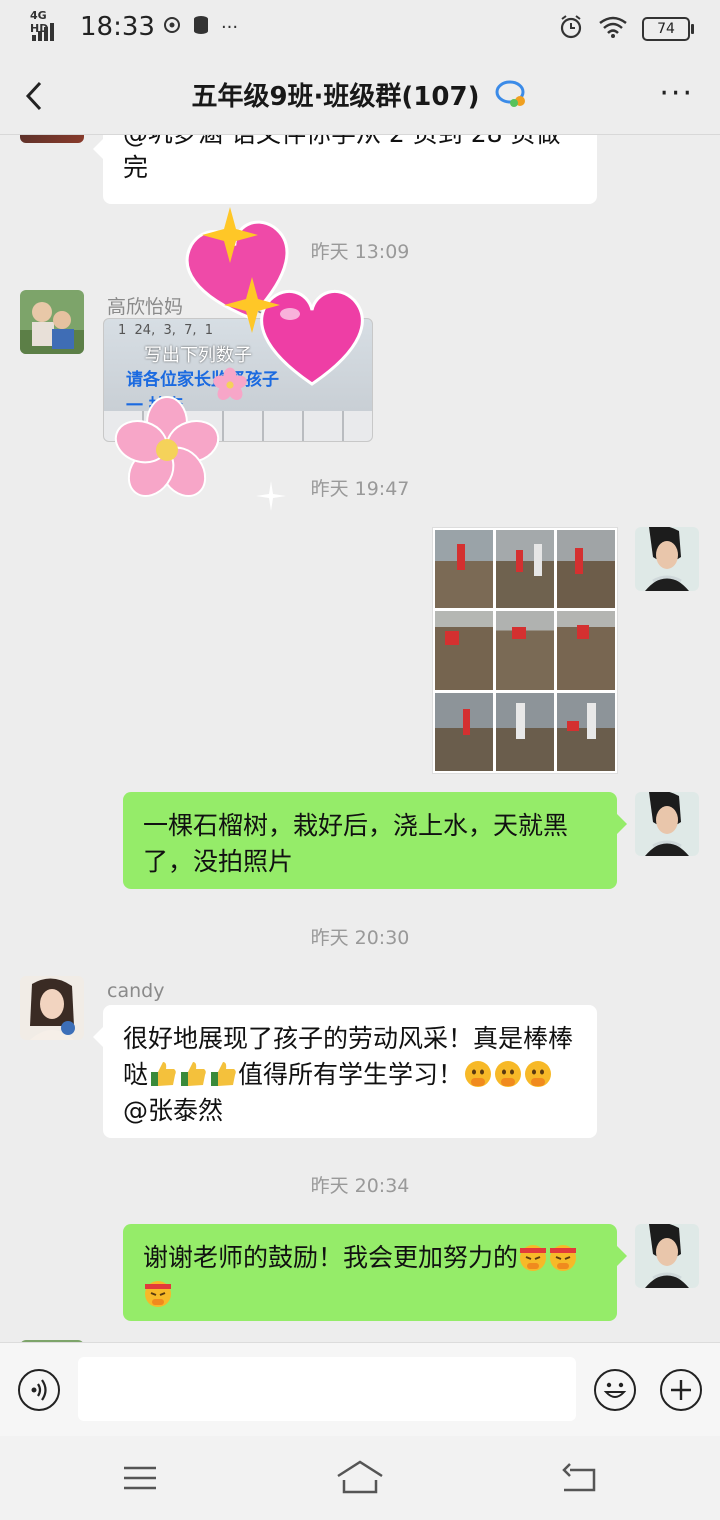 Image resolution: width=720 pixels, height=1520 pixels. Describe the element at coordinates (360, 252) in the screenshot. I see `timestamp: 昨天 13:09` at that location.